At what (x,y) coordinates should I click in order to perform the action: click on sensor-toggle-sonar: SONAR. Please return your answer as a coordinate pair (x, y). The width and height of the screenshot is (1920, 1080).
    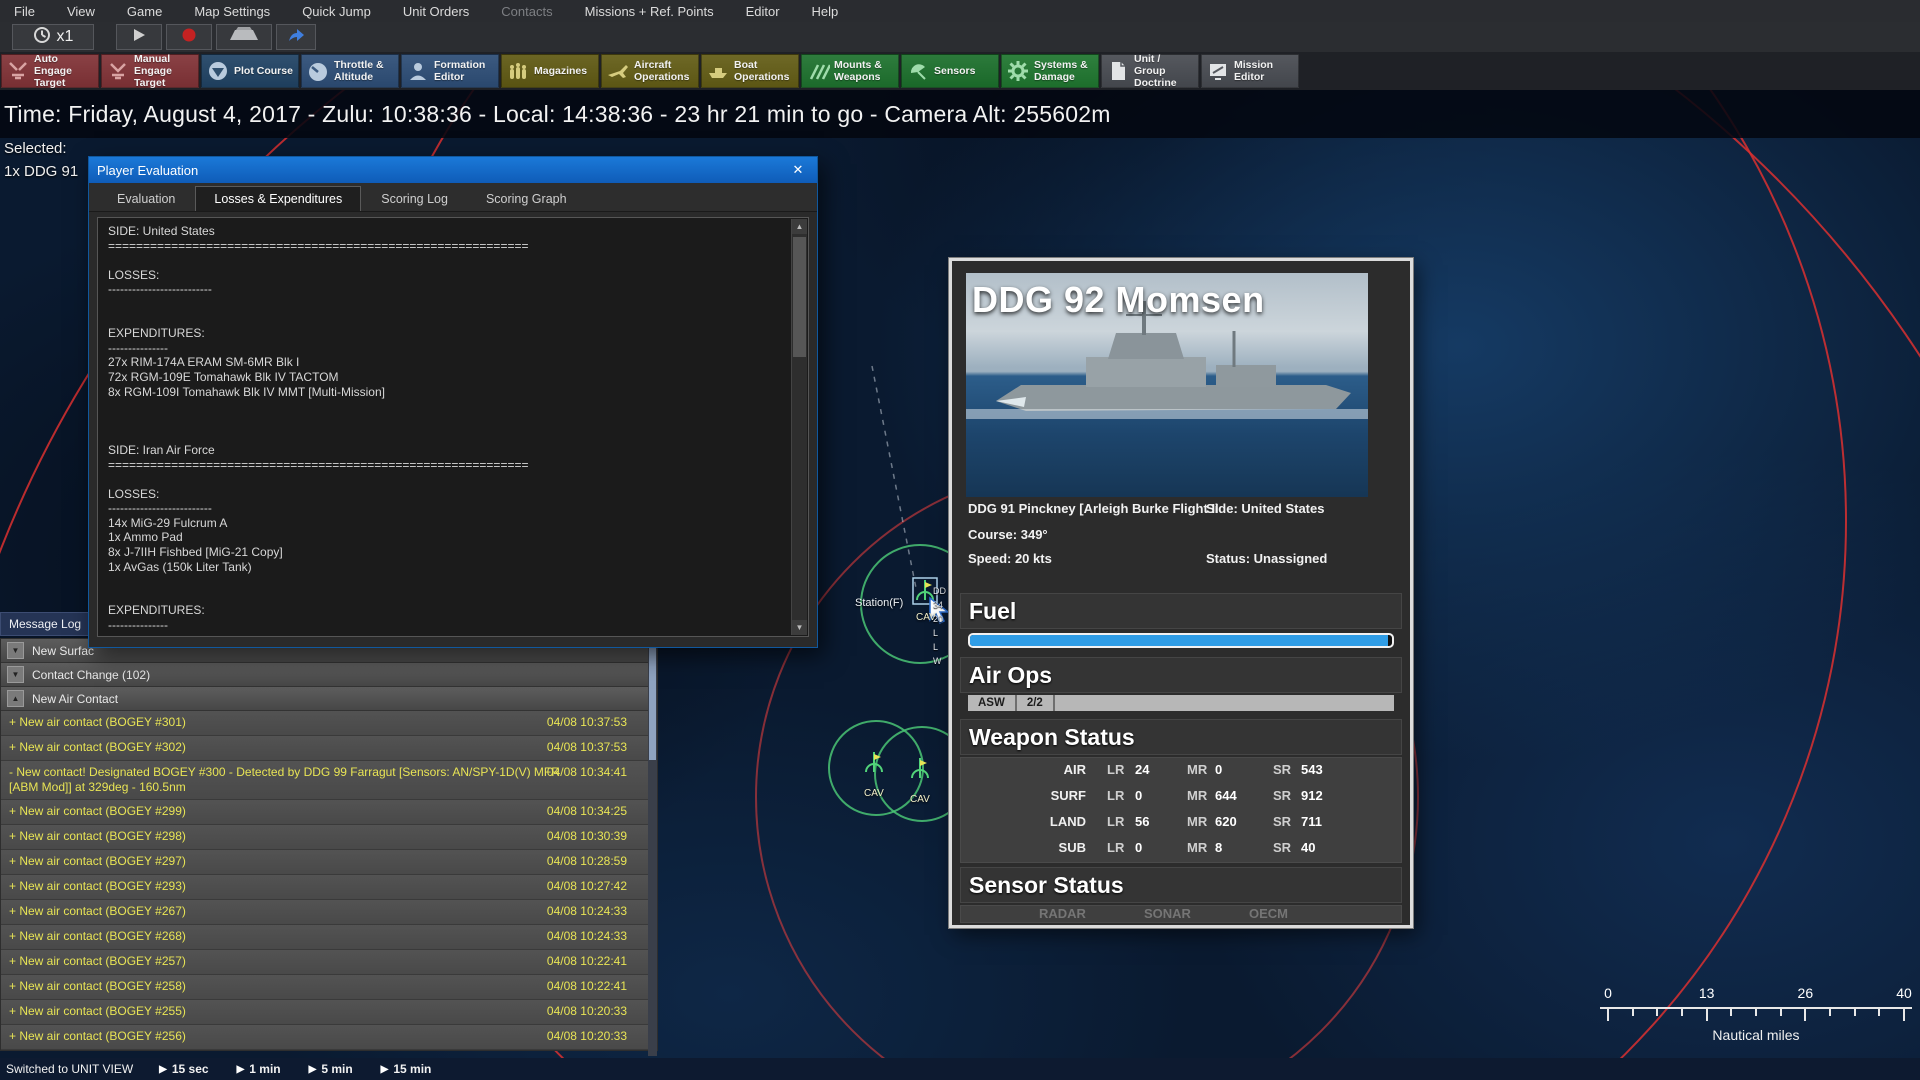
    Looking at the image, I should click on (1167, 913).